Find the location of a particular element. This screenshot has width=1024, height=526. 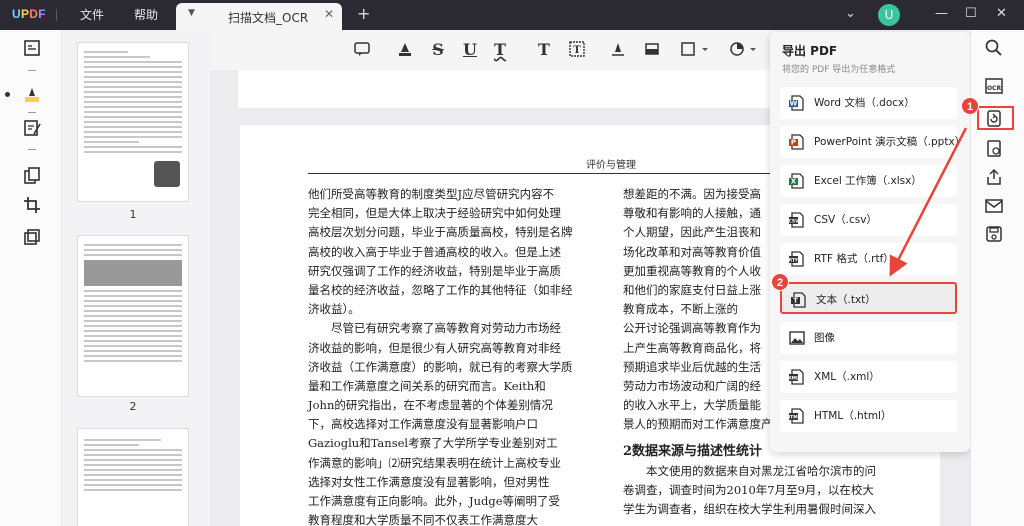

text-line: 本文使用的数据来自对黑龙江省哈尔滨市的问 is located at coordinates (749, 470).